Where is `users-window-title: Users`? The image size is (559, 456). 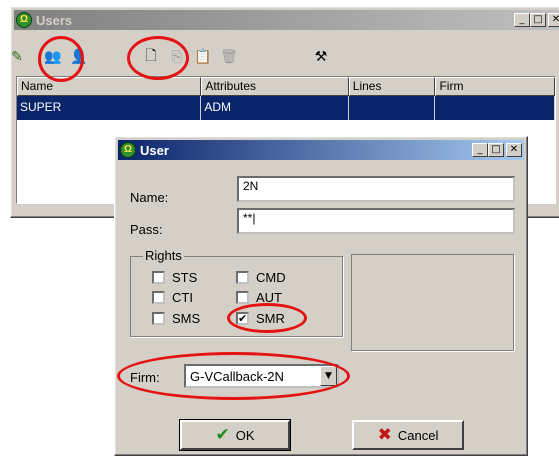
users-window-title: Users is located at coordinates (54, 20).